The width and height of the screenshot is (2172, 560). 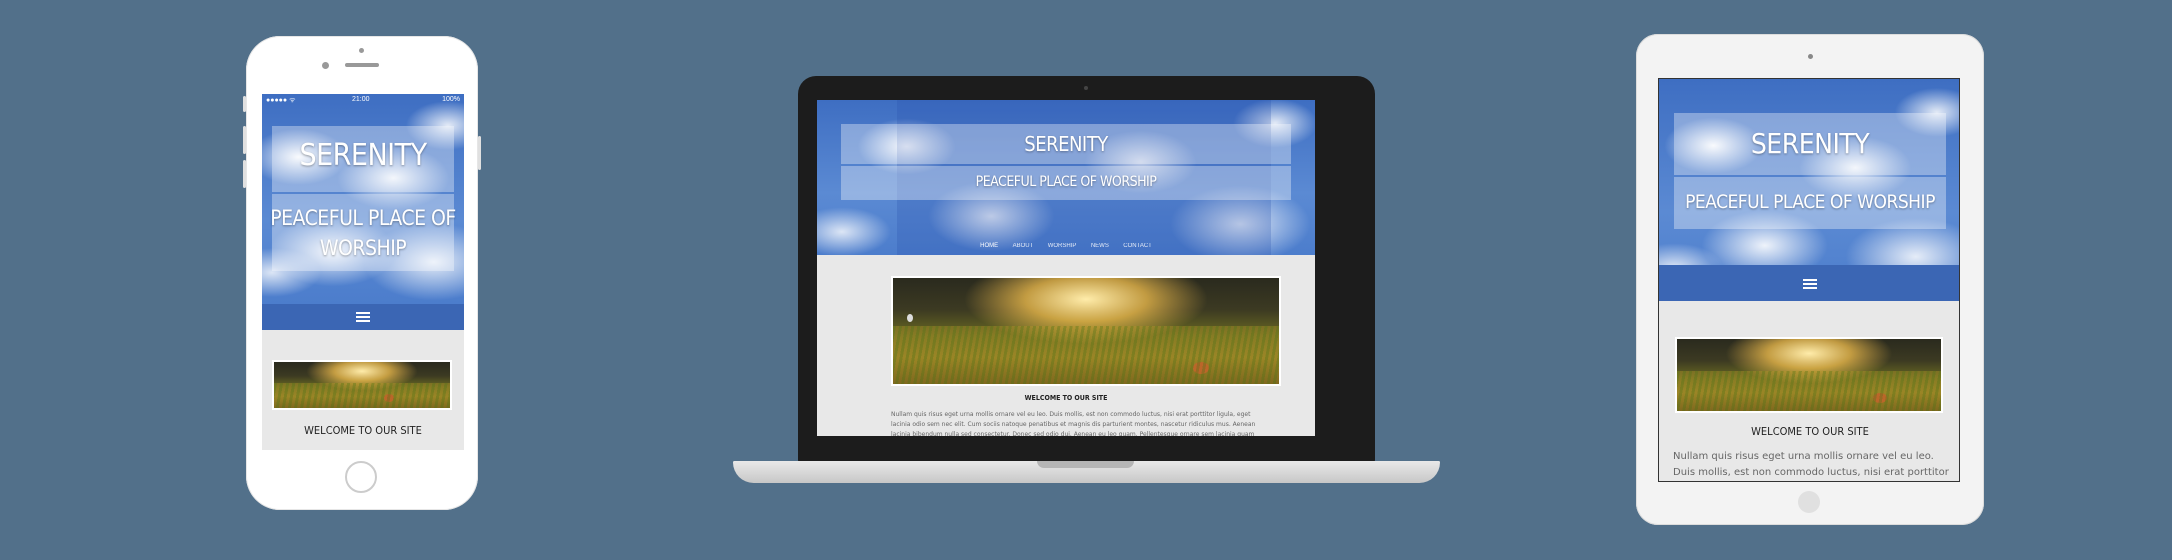 I want to click on site-subtitle-line1: PEACEFUL PLACE OF, so click(x=363, y=218).